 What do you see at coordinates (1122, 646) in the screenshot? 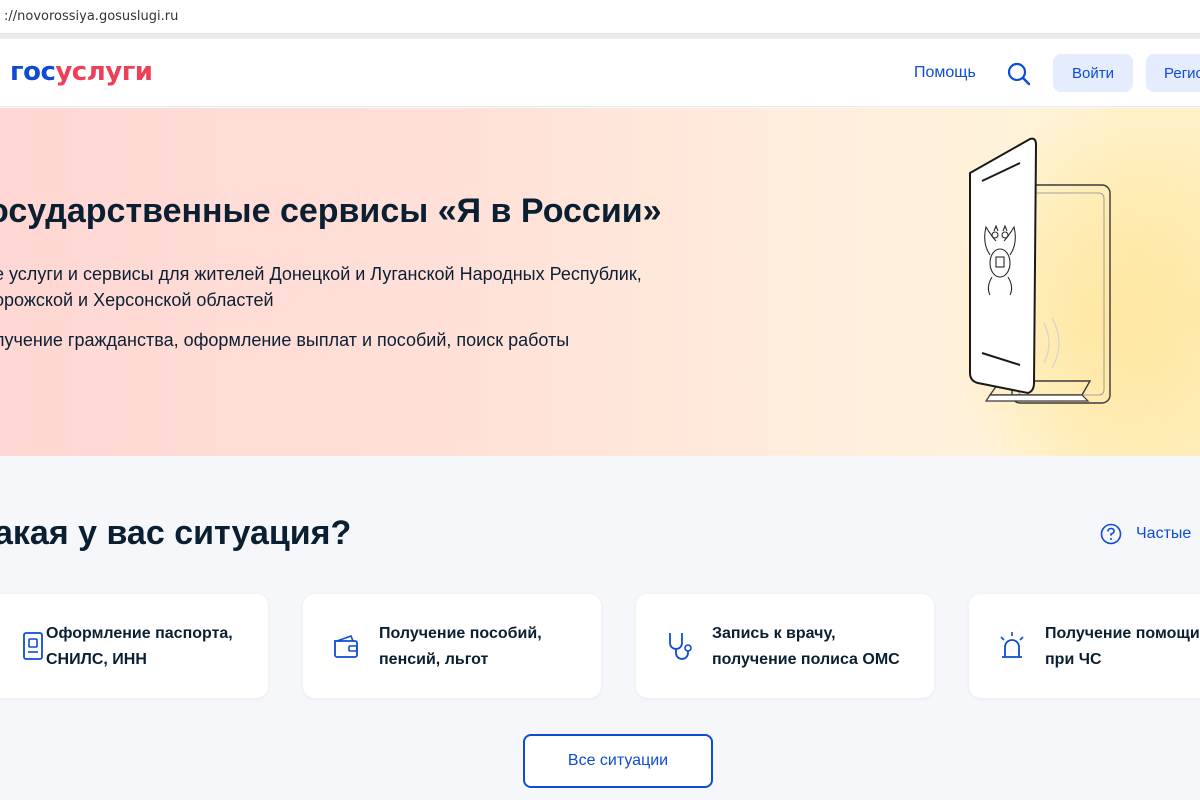
I see `situation-card-label: Получение помощи при ЧС` at bounding box center [1122, 646].